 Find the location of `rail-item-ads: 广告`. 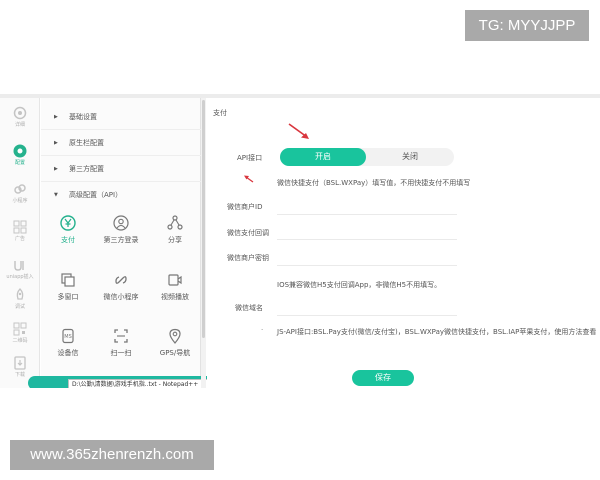

rail-item-ads: 广告 is located at coordinates (20, 231).